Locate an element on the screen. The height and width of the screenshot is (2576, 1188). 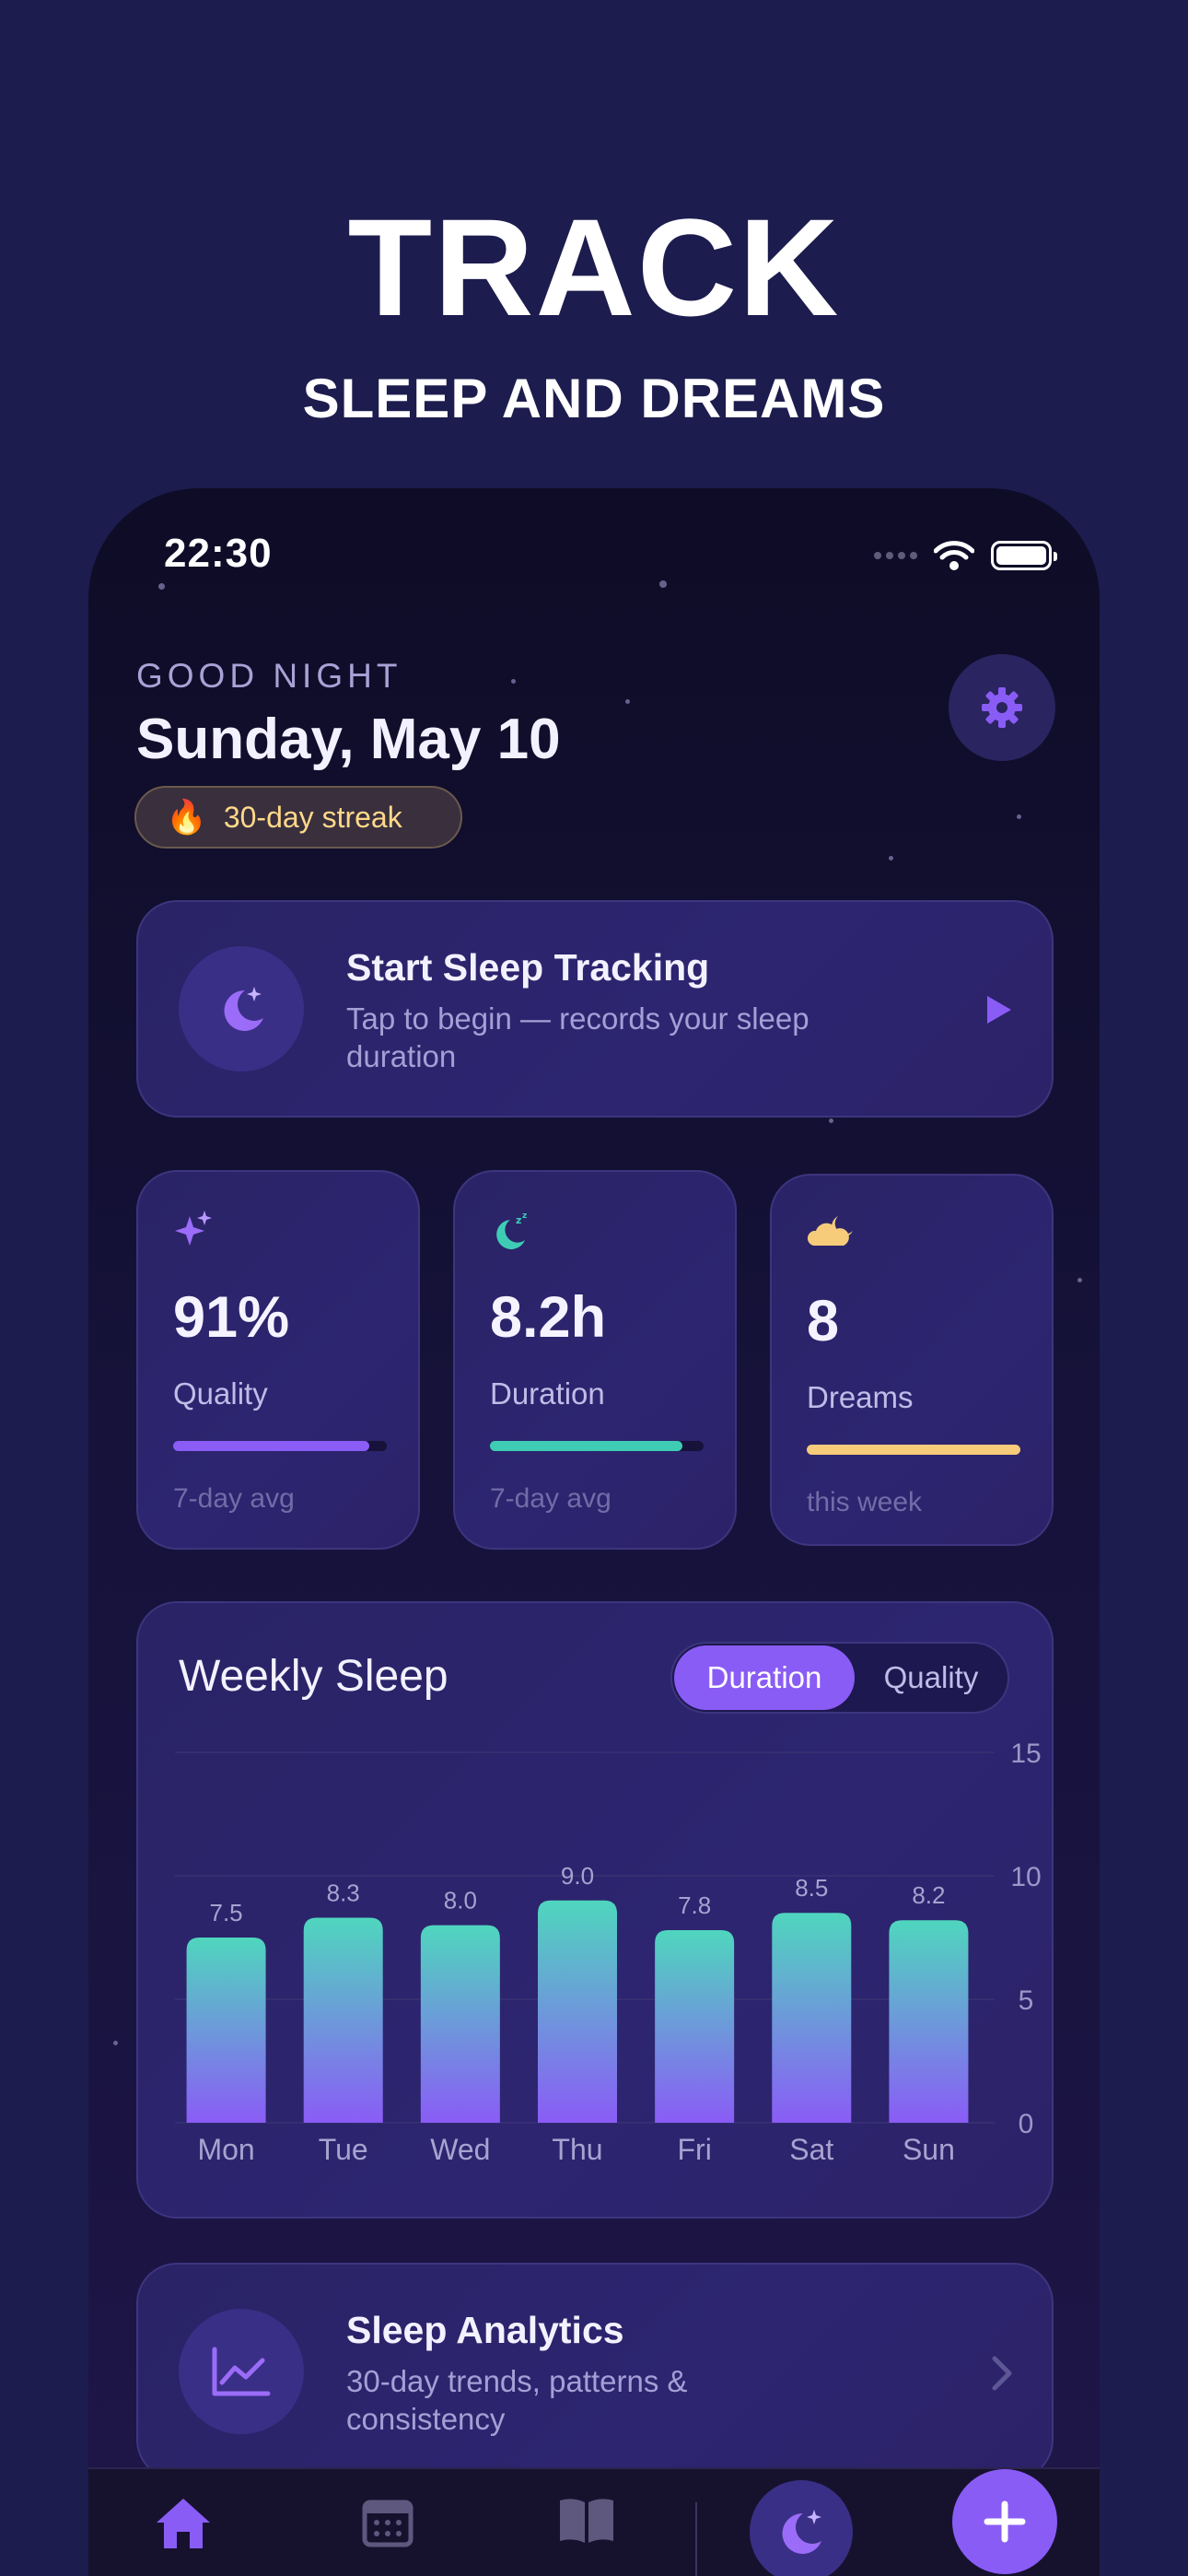
duration-progress-bar is located at coordinates (597, 1446).